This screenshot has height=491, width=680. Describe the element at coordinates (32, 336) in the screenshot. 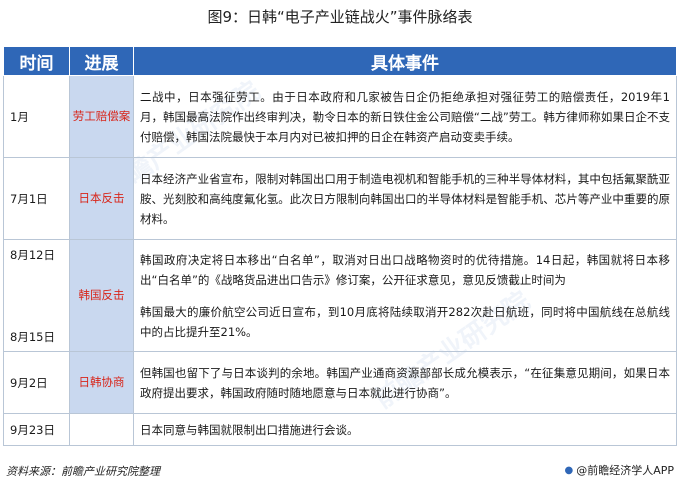

I see `time-end: 8月15日` at that location.